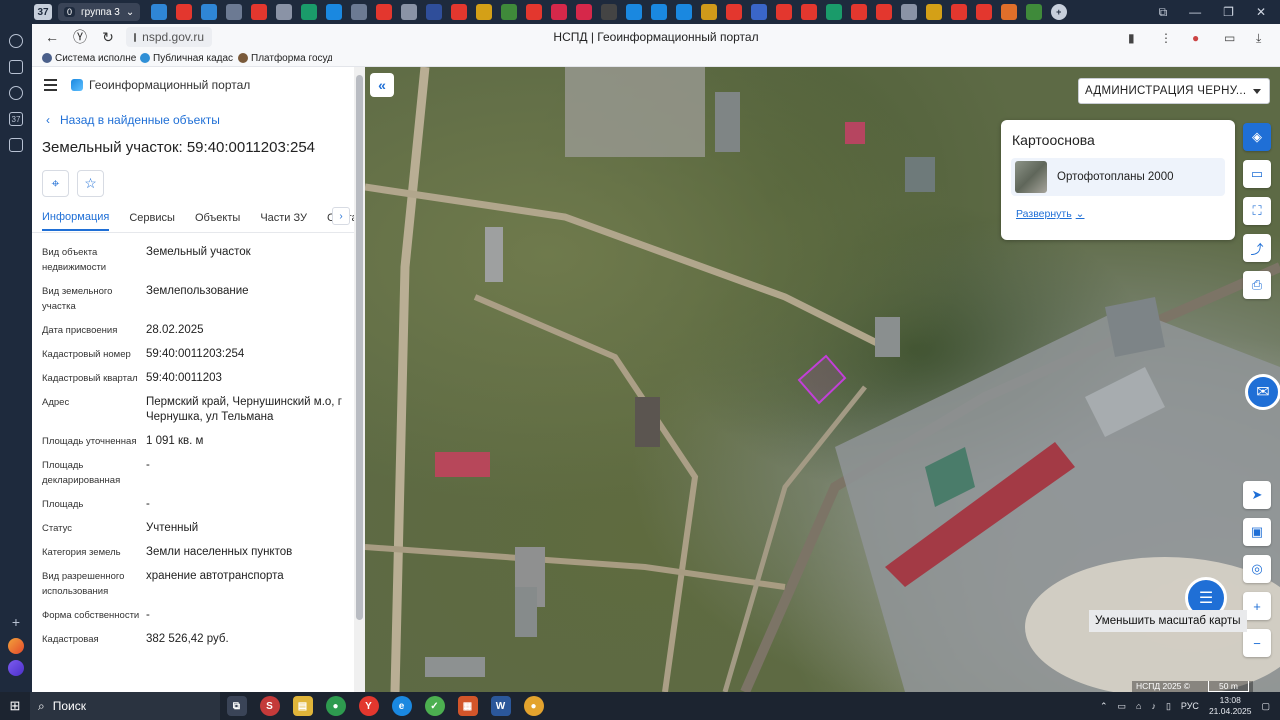 This screenshot has width=1280, height=720. What do you see at coordinates (401, 706) in the screenshot?
I see `edge-icon: e` at bounding box center [401, 706].